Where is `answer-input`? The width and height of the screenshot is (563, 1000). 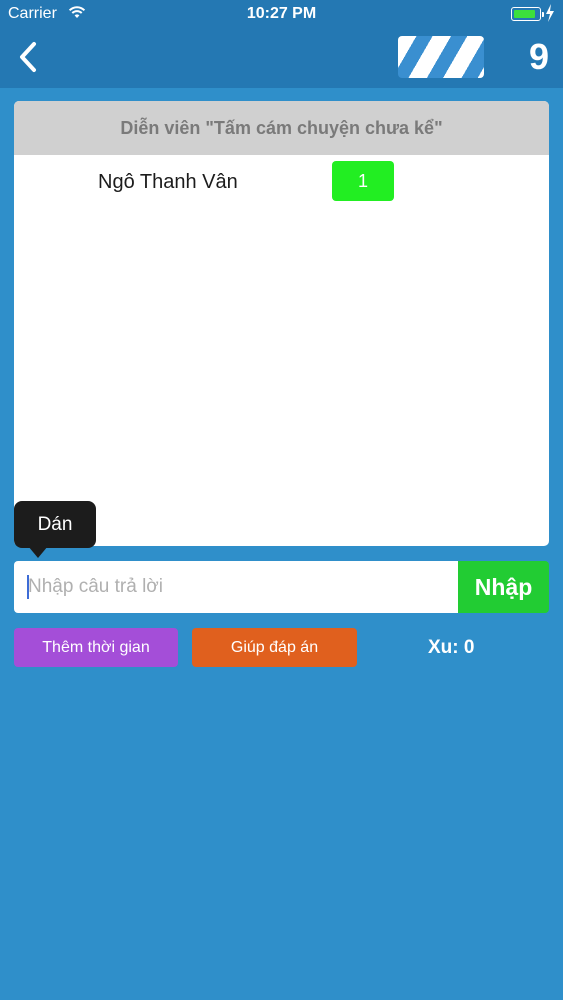 answer-input is located at coordinates (236, 587).